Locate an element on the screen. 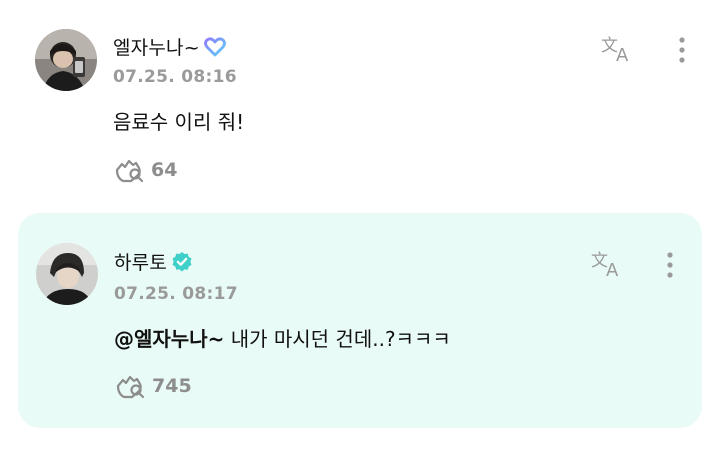  comment-text-content: 음료수 이리 줘! is located at coordinates (179, 122).